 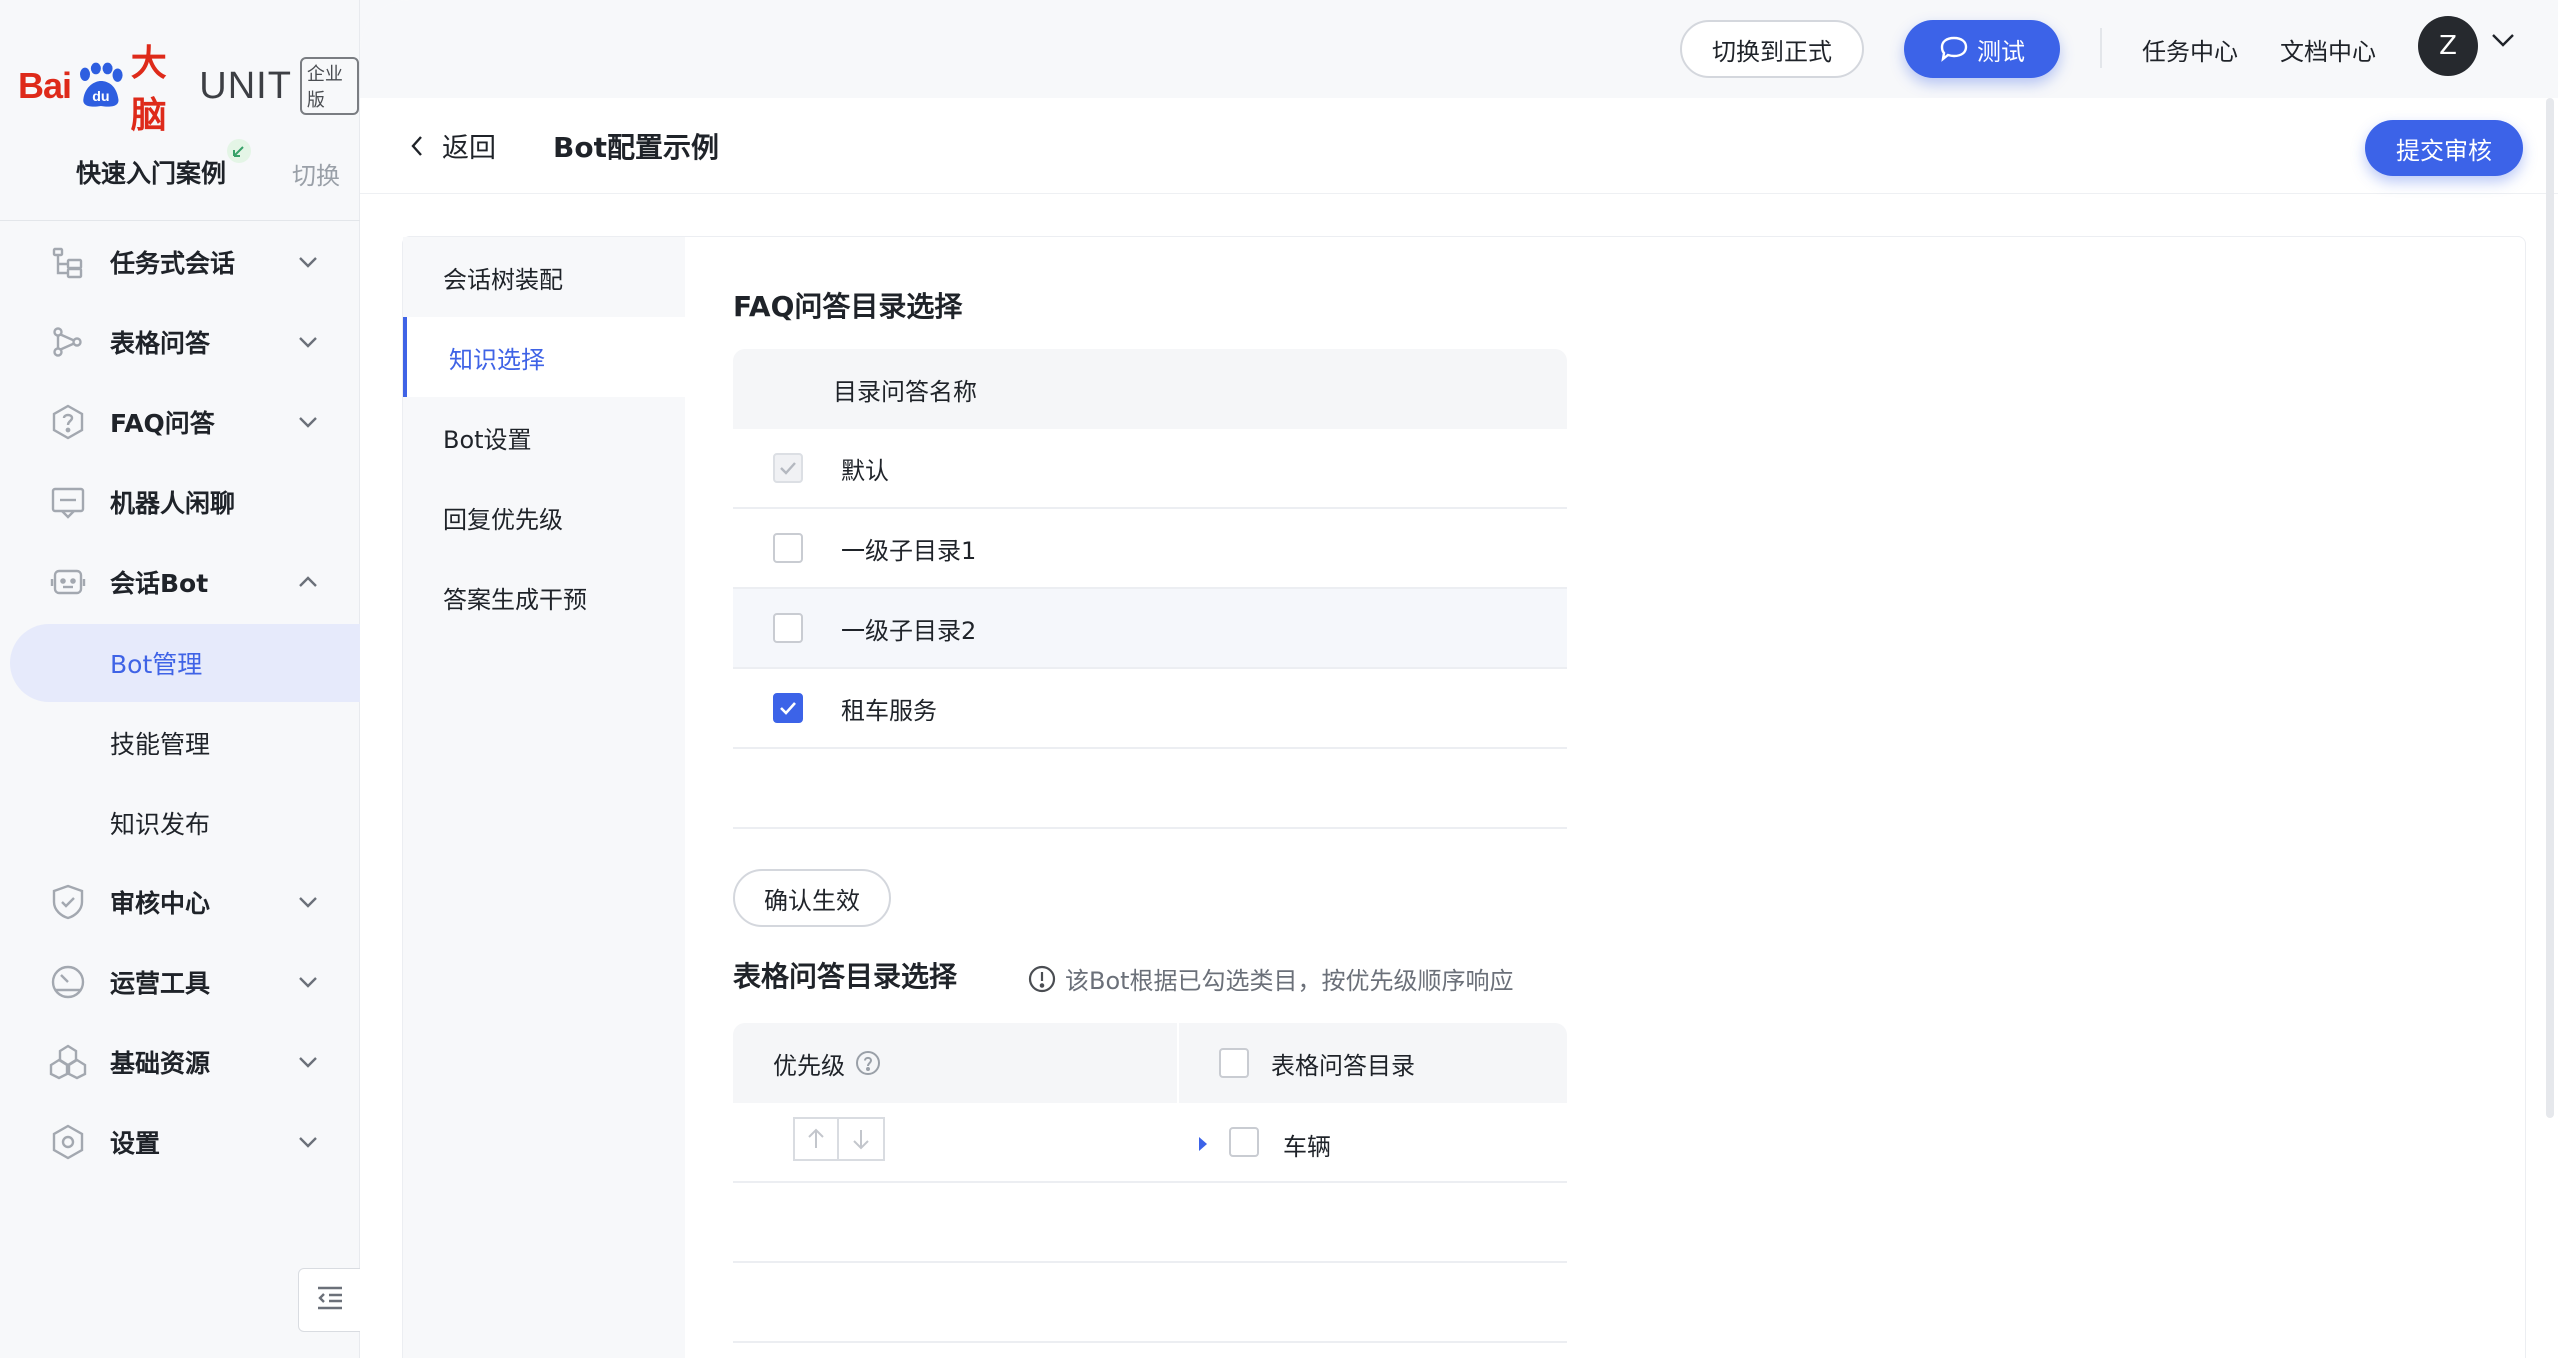 What do you see at coordinates (905, 391) in the screenshot?
I see `column-header-catalog-name: 目录问答名称` at bounding box center [905, 391].